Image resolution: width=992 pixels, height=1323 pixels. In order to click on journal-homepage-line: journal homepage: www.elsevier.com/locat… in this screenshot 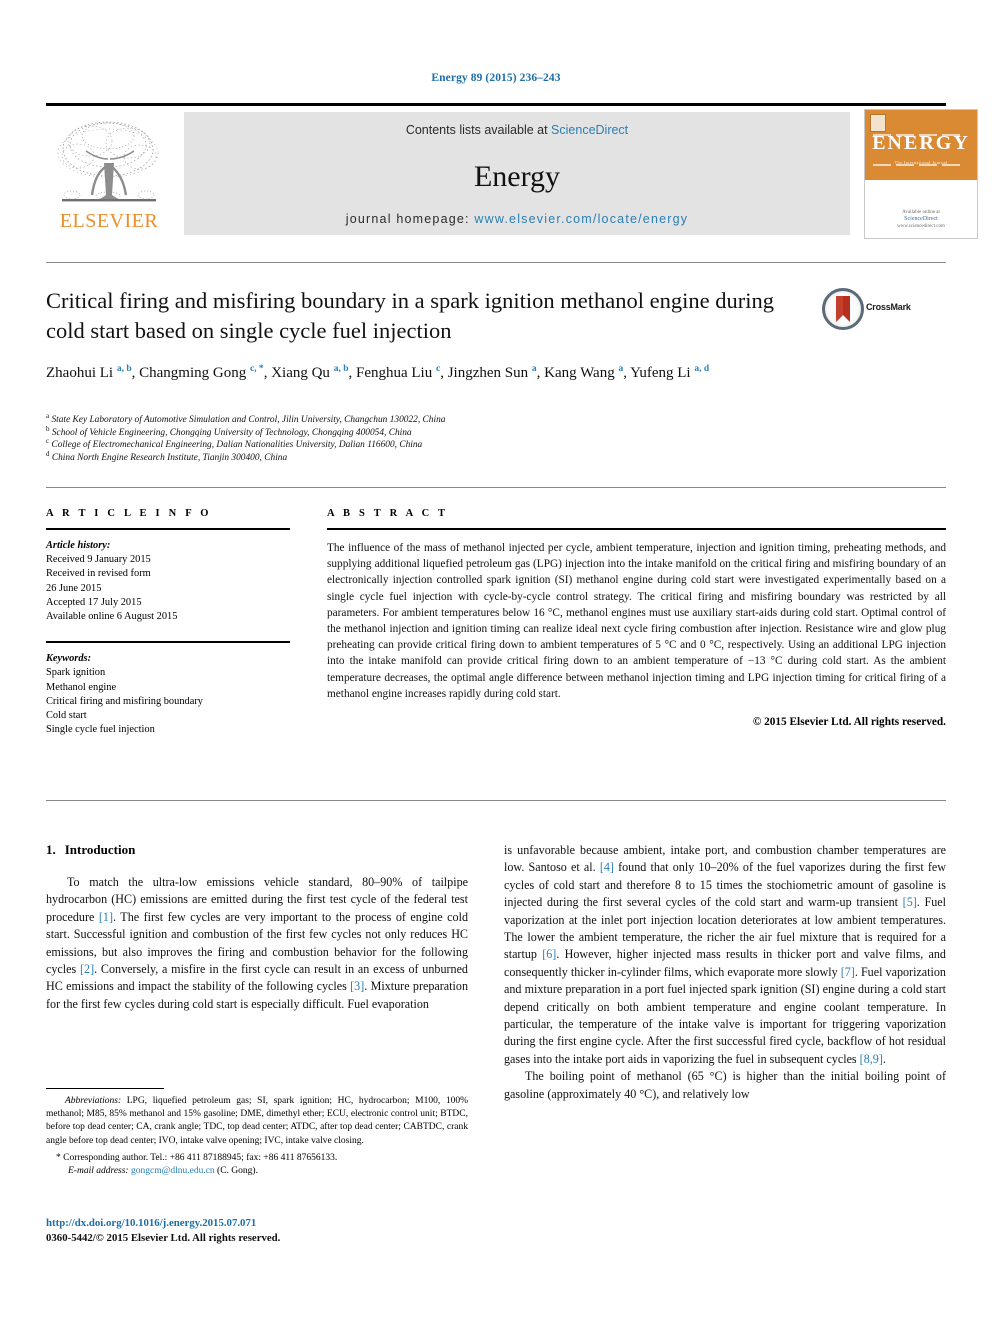, I will do `click(517, 219)`.